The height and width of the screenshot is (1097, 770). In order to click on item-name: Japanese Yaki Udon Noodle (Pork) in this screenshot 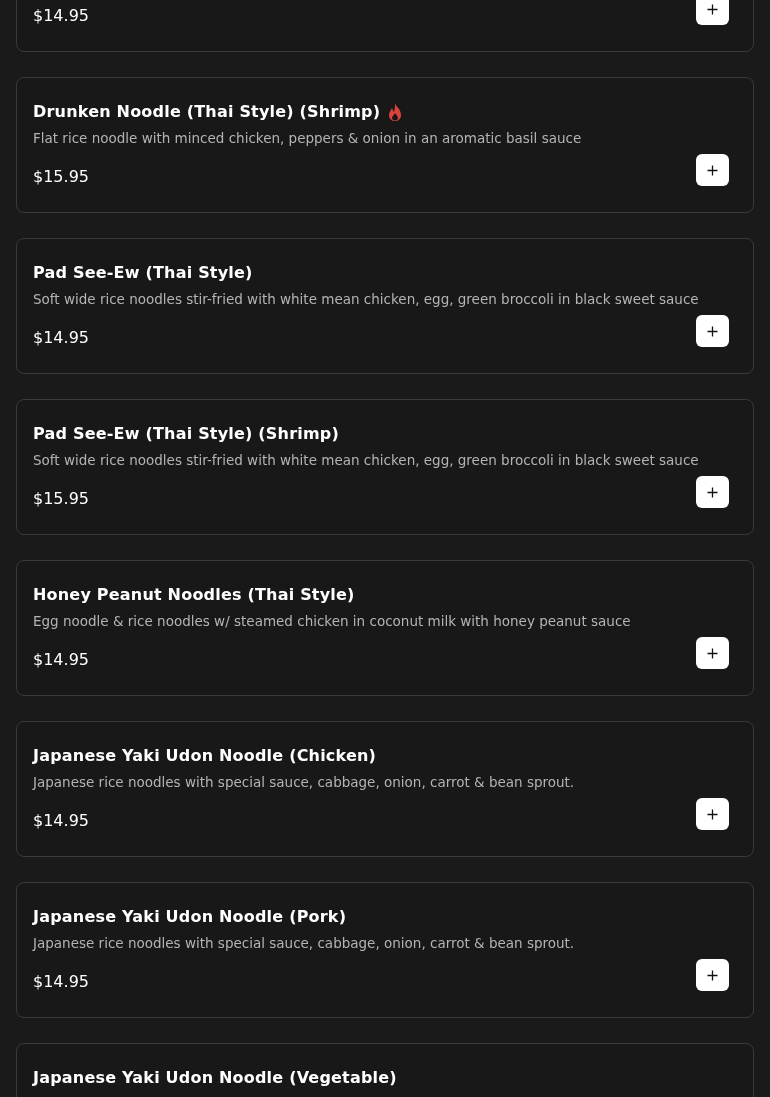, I will do `click(190, 917)`.